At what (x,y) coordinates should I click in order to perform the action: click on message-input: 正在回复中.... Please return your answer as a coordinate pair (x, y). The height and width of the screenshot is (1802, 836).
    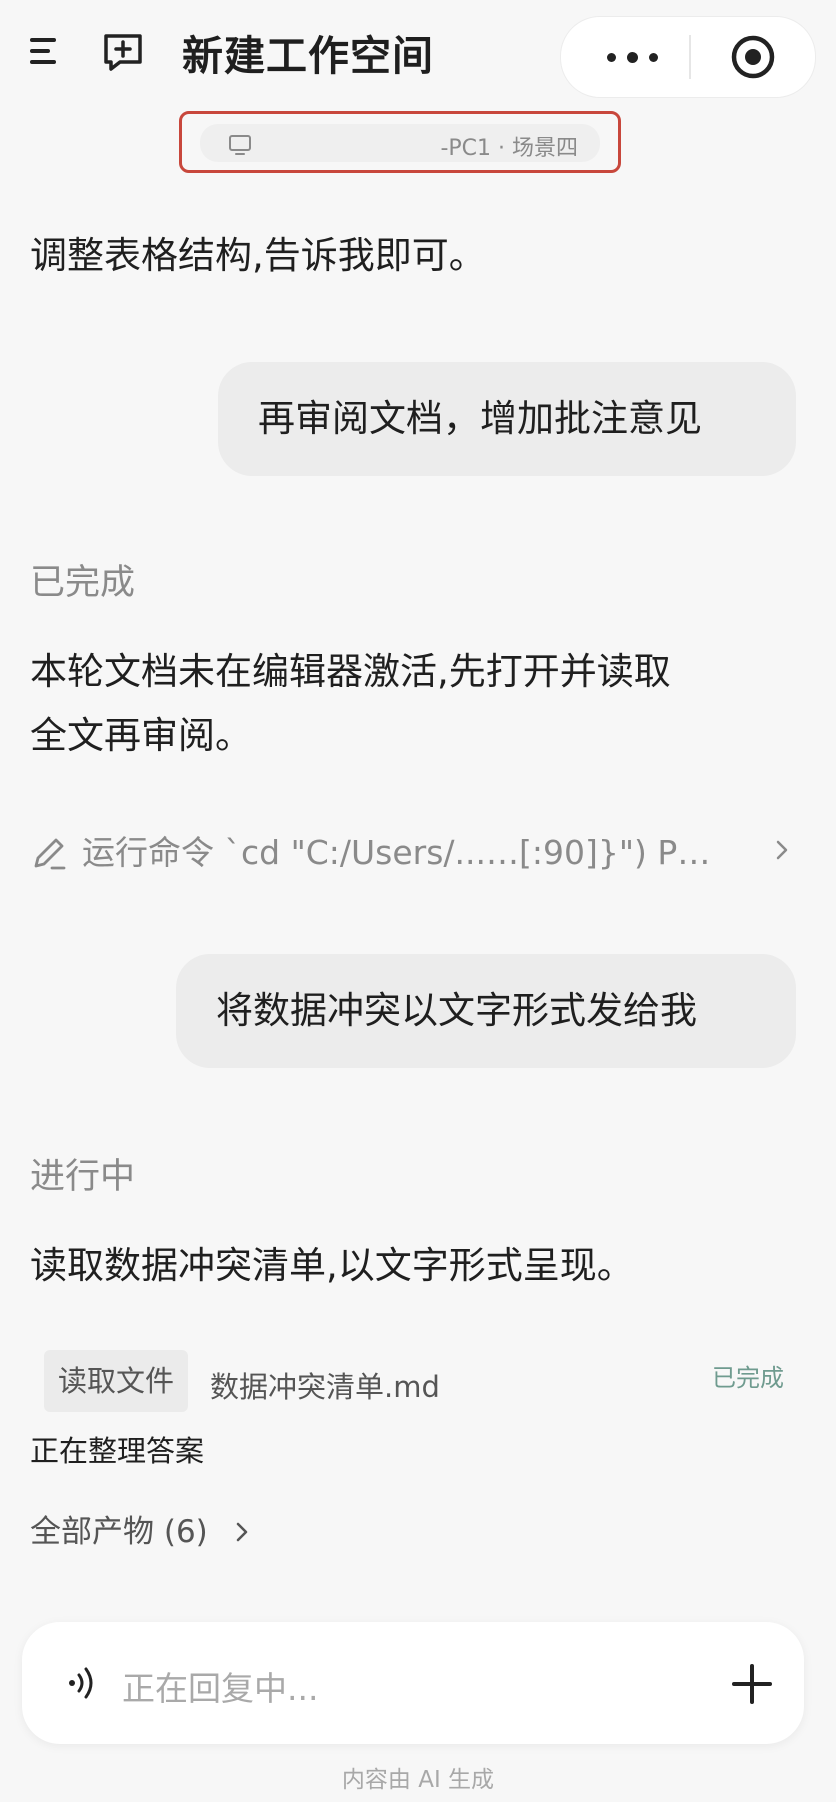
    Looking at the image, I should click on (220, 1686).